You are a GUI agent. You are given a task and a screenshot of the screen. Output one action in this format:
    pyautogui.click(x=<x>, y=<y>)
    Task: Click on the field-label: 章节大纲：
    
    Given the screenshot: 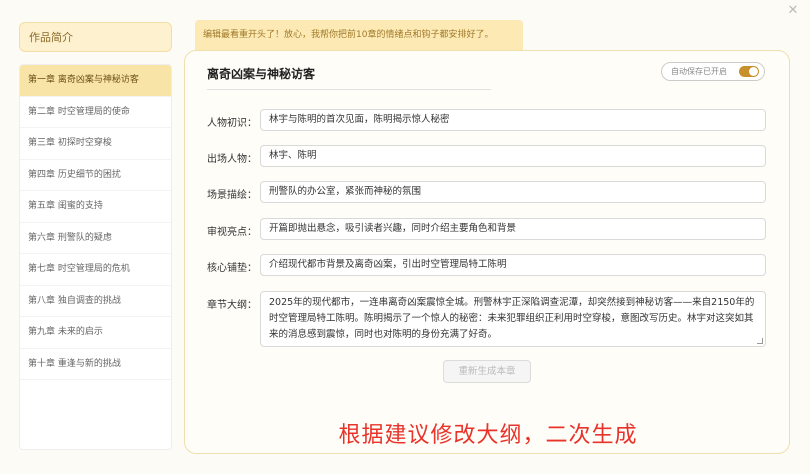 What is the action you would take?
    pyautogui.click(x=232, y=305)
    